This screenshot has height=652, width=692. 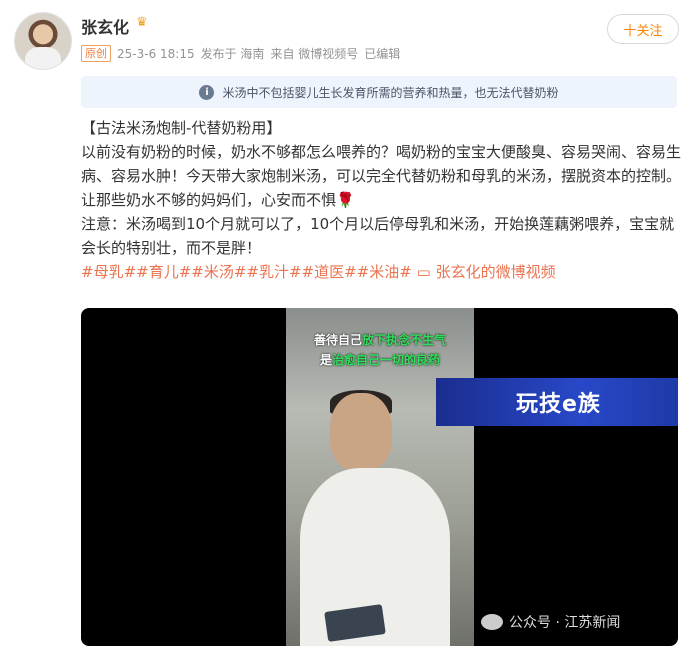 What do you see at coordinates (314, 54) in the screenshot?
I see `post-source: 来自 微博视频号` at bounding box center [314, 54].